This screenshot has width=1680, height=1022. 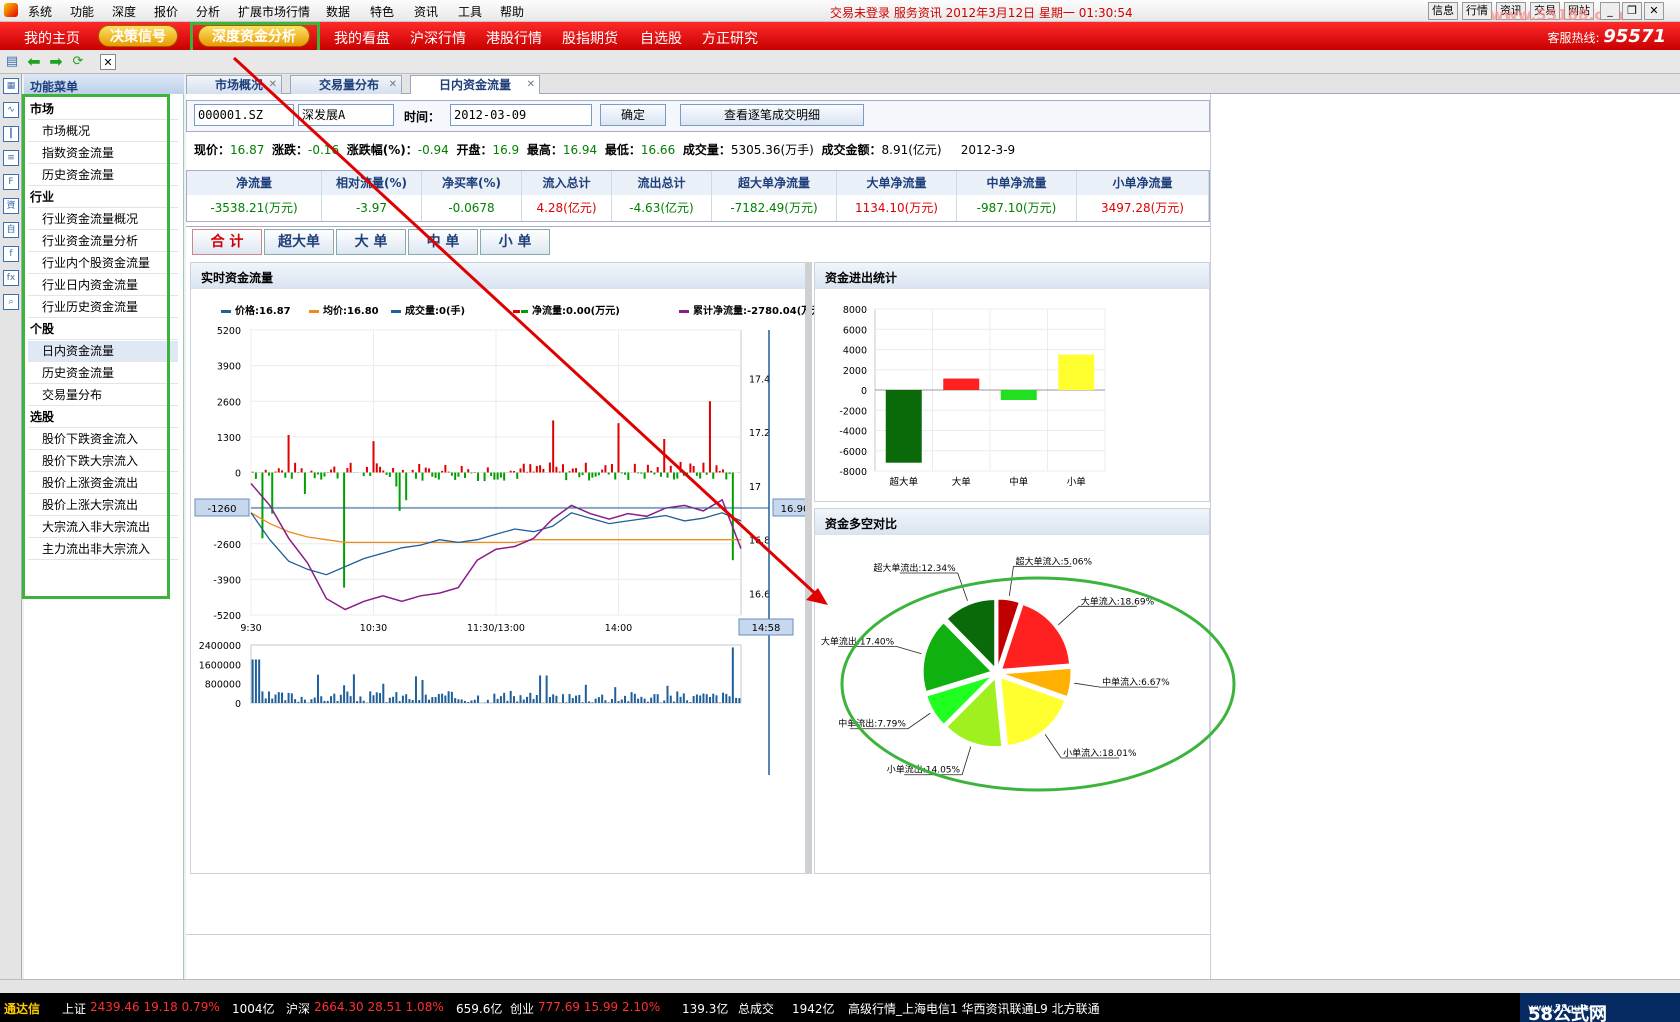 What do you see at coordinates (11, 206) in the screenshot?
I see `news-icon: 資` at bounding box center [11, 206].